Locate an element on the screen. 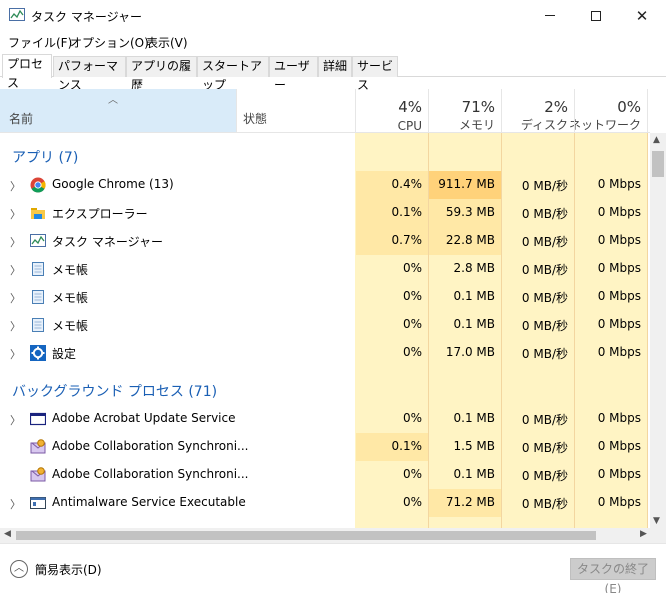 The height and width of the screenshot is (593, 666). column-status-header: 状態 is located at coordinates (296, 110).